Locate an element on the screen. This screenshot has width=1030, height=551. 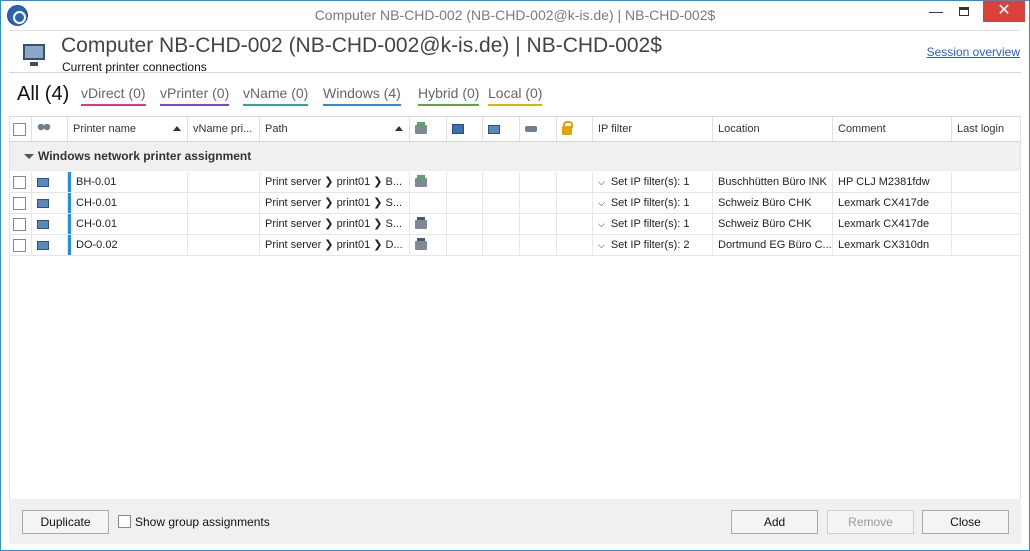
group-header-windows: Windows network printer assignment is located at coordinates (515, 156).